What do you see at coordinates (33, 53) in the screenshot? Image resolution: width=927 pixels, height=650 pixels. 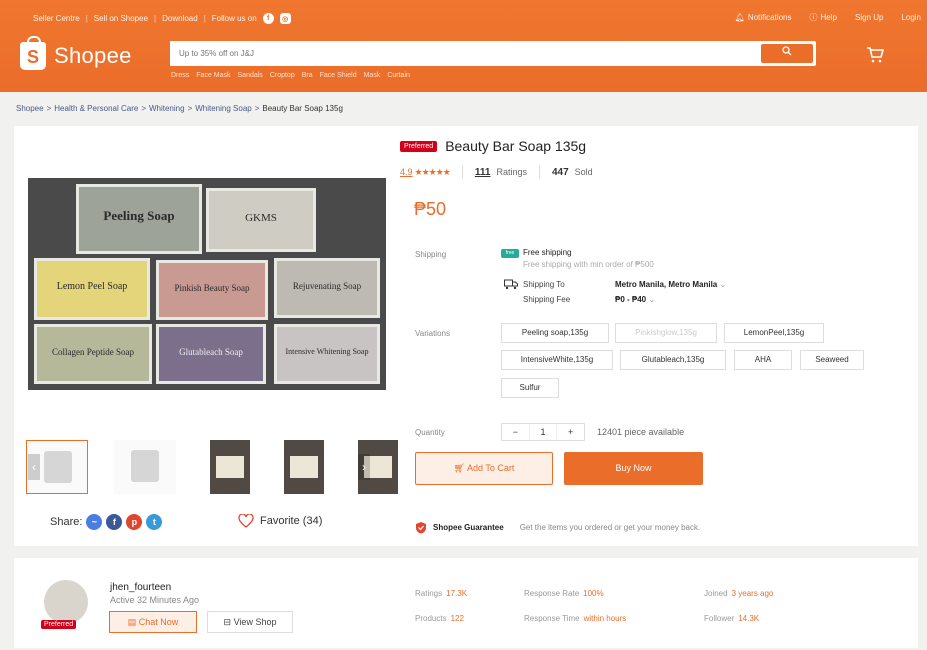 I see `shopee-bag-icon: S` at bounding box center [33, 53].